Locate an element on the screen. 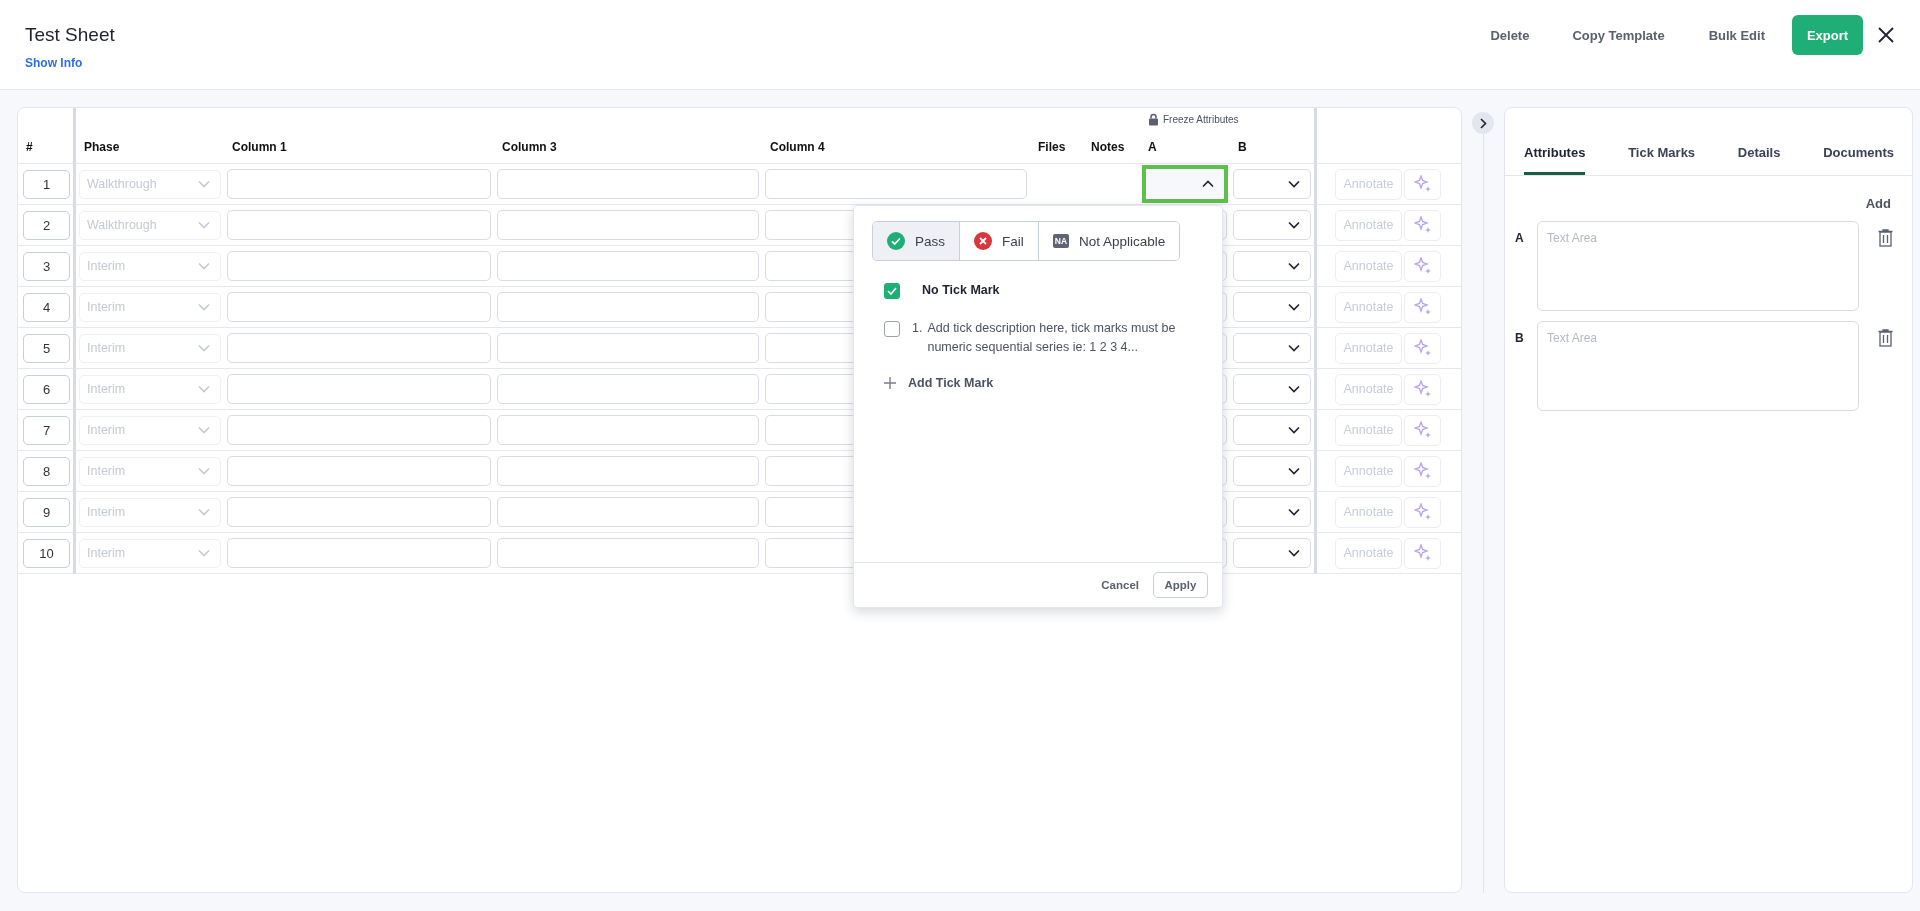  collapse-panel-button is located at coordinates (1483, 123).